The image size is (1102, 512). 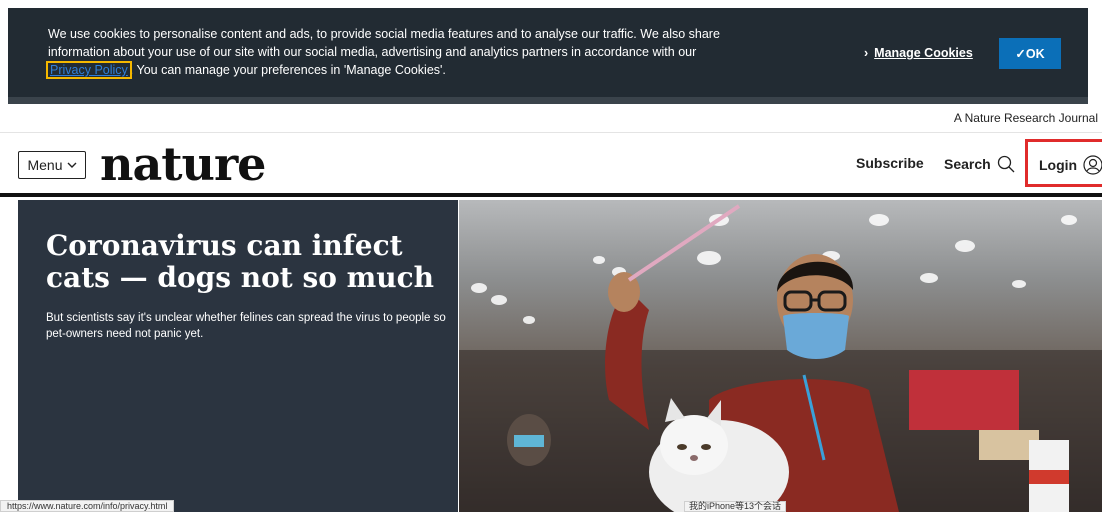 I want to click on ok-button: ✓OK, so click(x=1030, y=53).